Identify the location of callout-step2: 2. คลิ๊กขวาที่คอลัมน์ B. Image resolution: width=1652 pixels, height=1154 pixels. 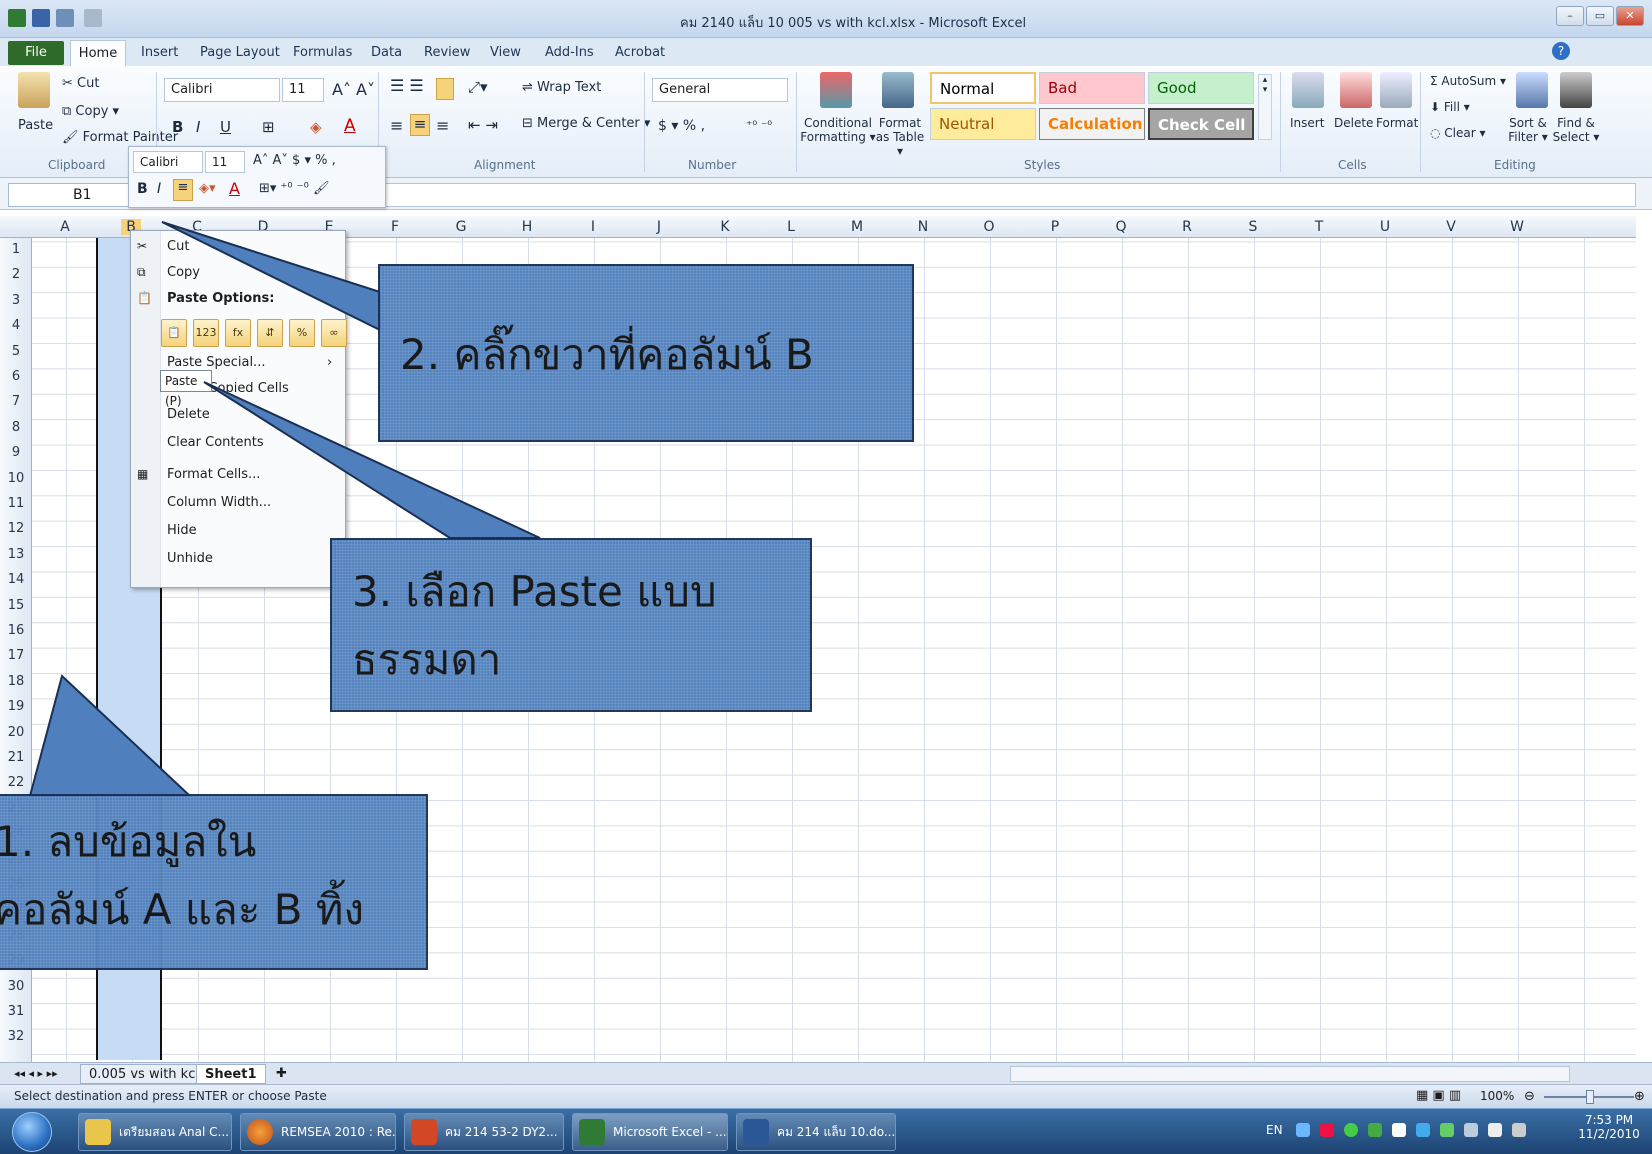
(646, 353).